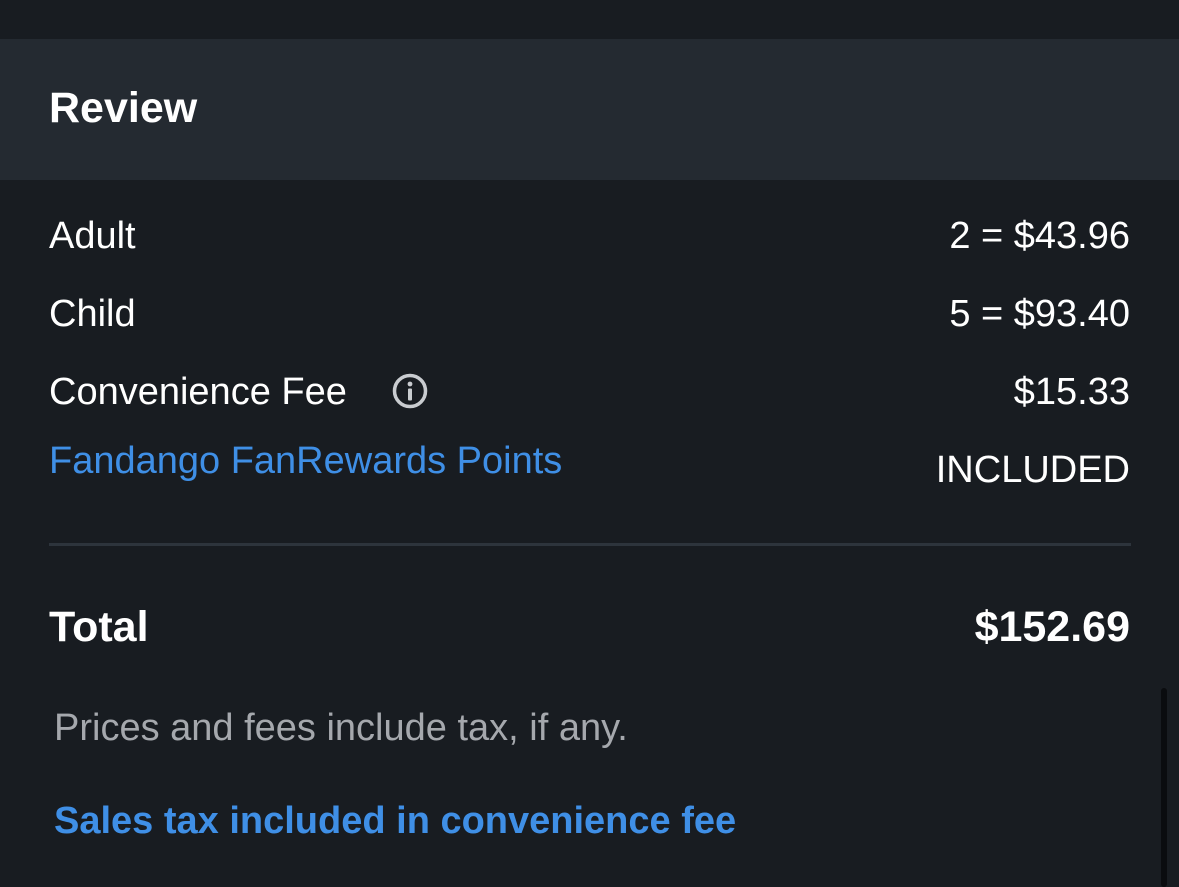 The width and height of the screenshot is (1179, 887). I want to click on info-icon, so click(410, 391).